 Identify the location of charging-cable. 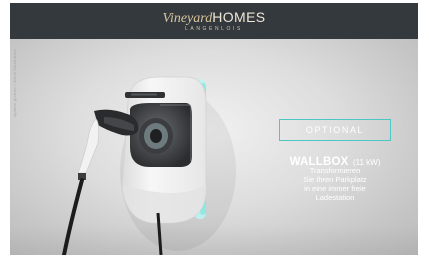
(73, 216).